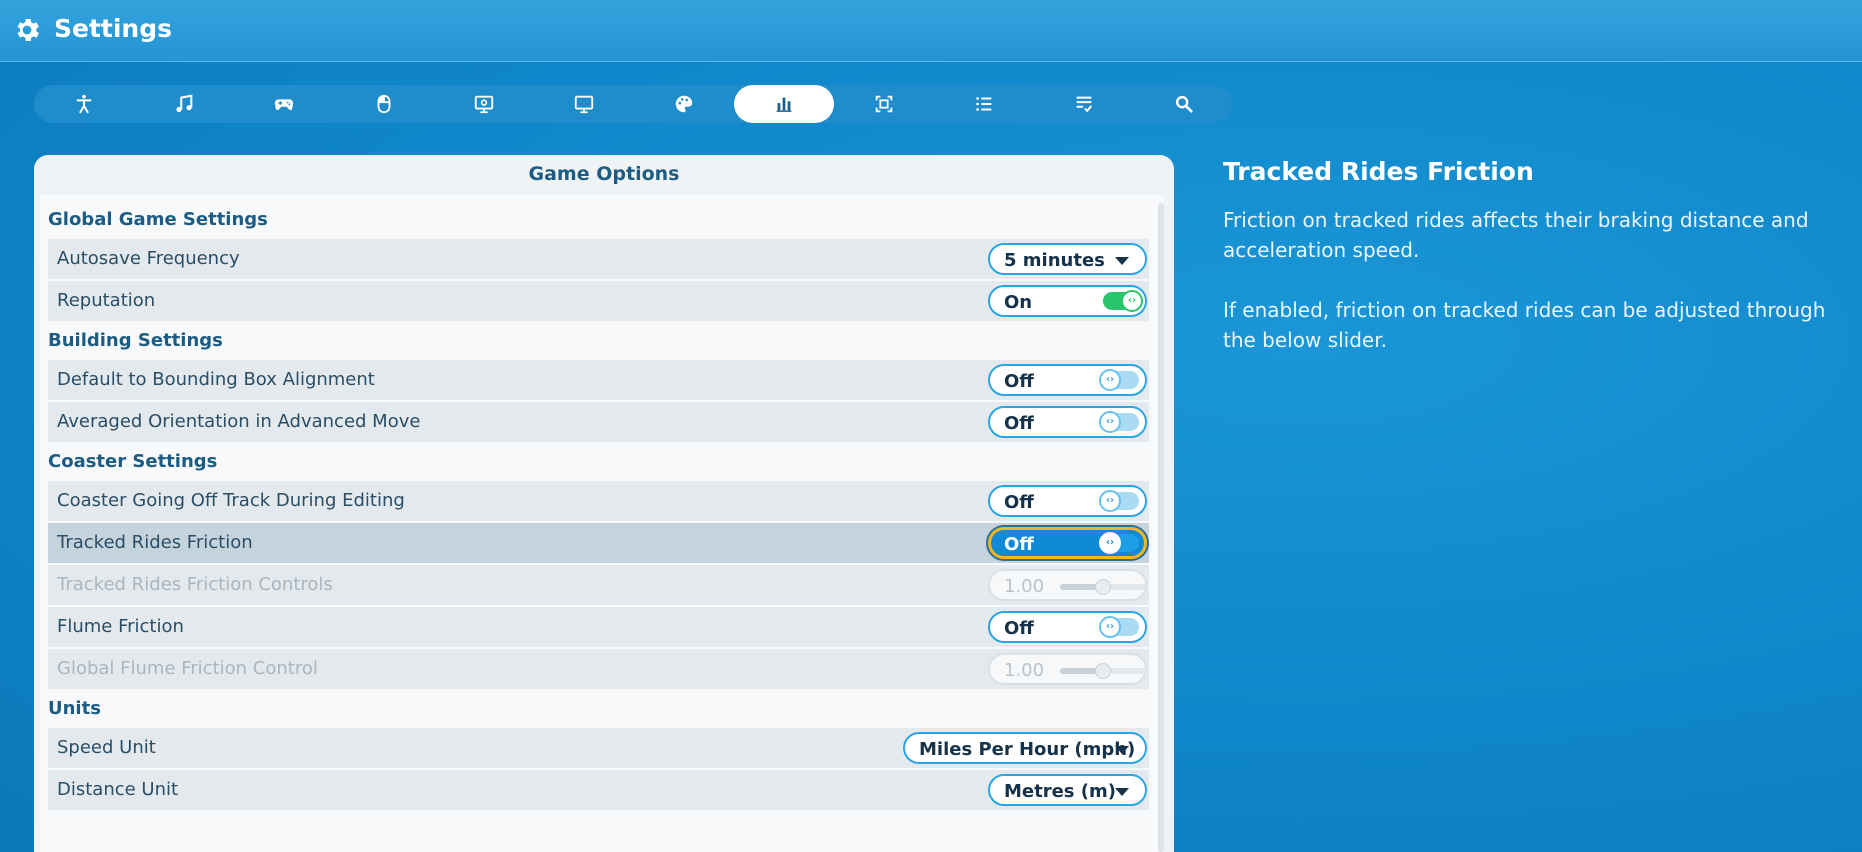 This screenshot has height=852, width=1862. Describe the element at coordinates (1378, 171) in the screenshot. I see `help-title: Tracked Rides Friction` at that location.